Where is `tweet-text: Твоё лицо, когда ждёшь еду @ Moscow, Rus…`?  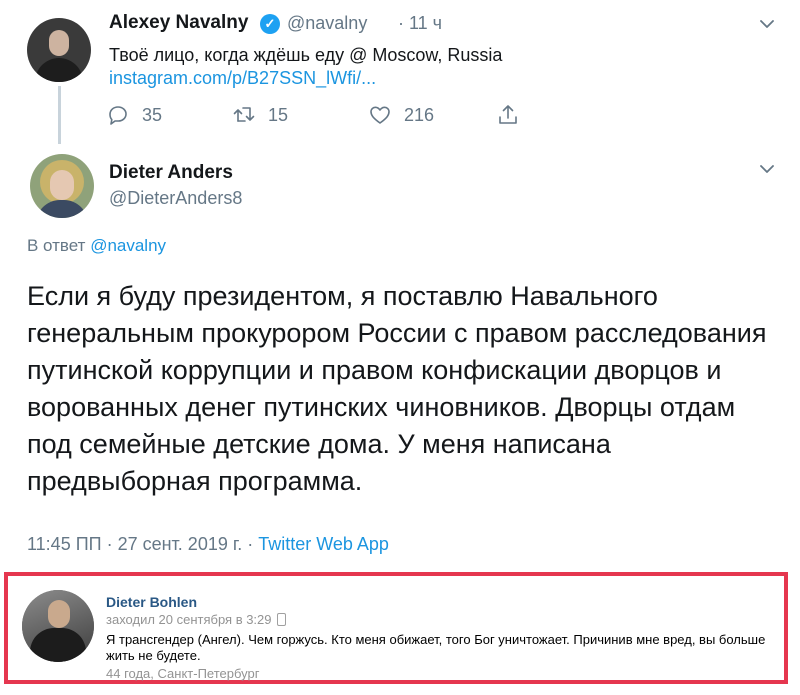
tweet-text: Твоё лицо, когда ждёшь еду @ Moscow, Rus… is located at coordinates (306, 55).